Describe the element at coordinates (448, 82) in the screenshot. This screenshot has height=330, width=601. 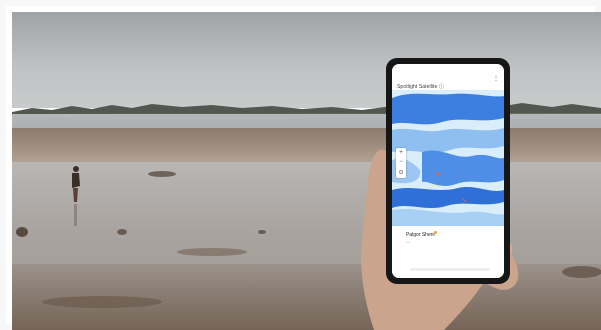
I see `app-header: Spotlight Satellite ⓘ ⋮` at that location.